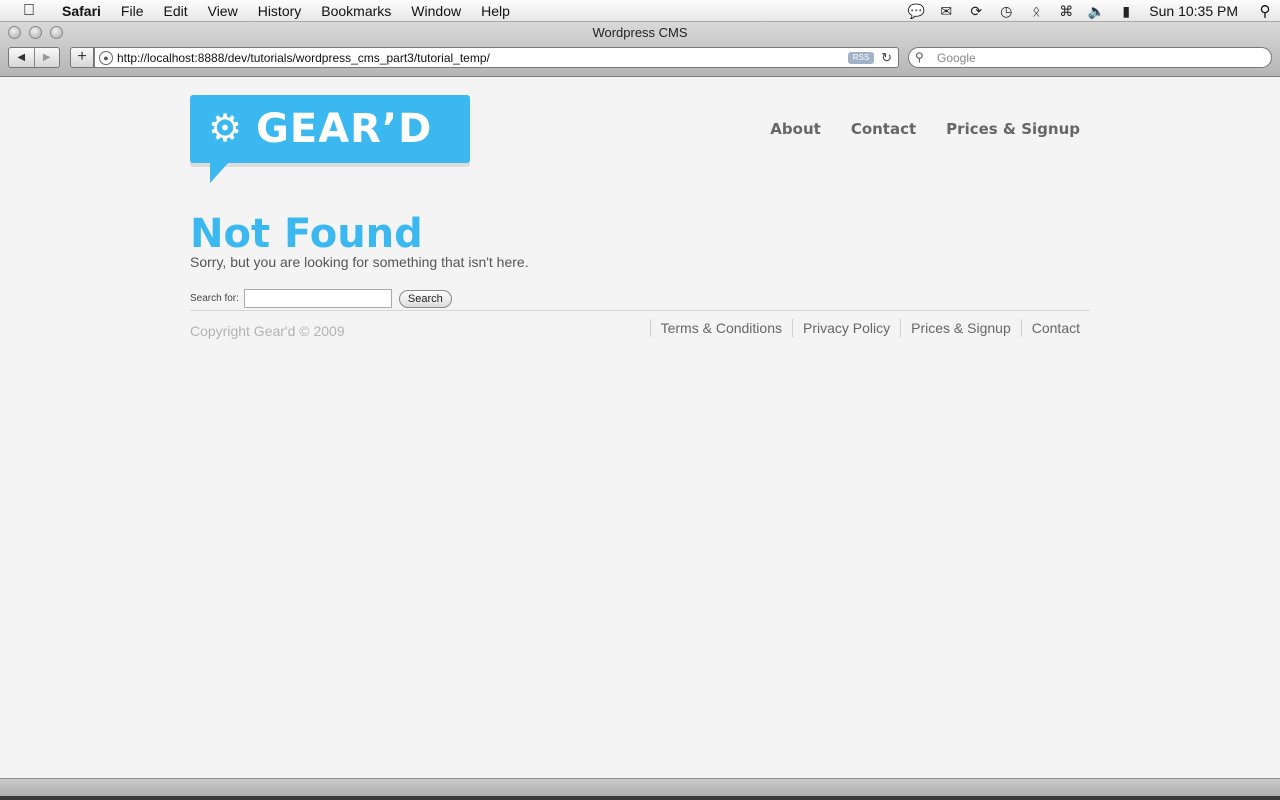 The image size is (1280, 800). I want to click on nav-about: About, so click(795, 129).